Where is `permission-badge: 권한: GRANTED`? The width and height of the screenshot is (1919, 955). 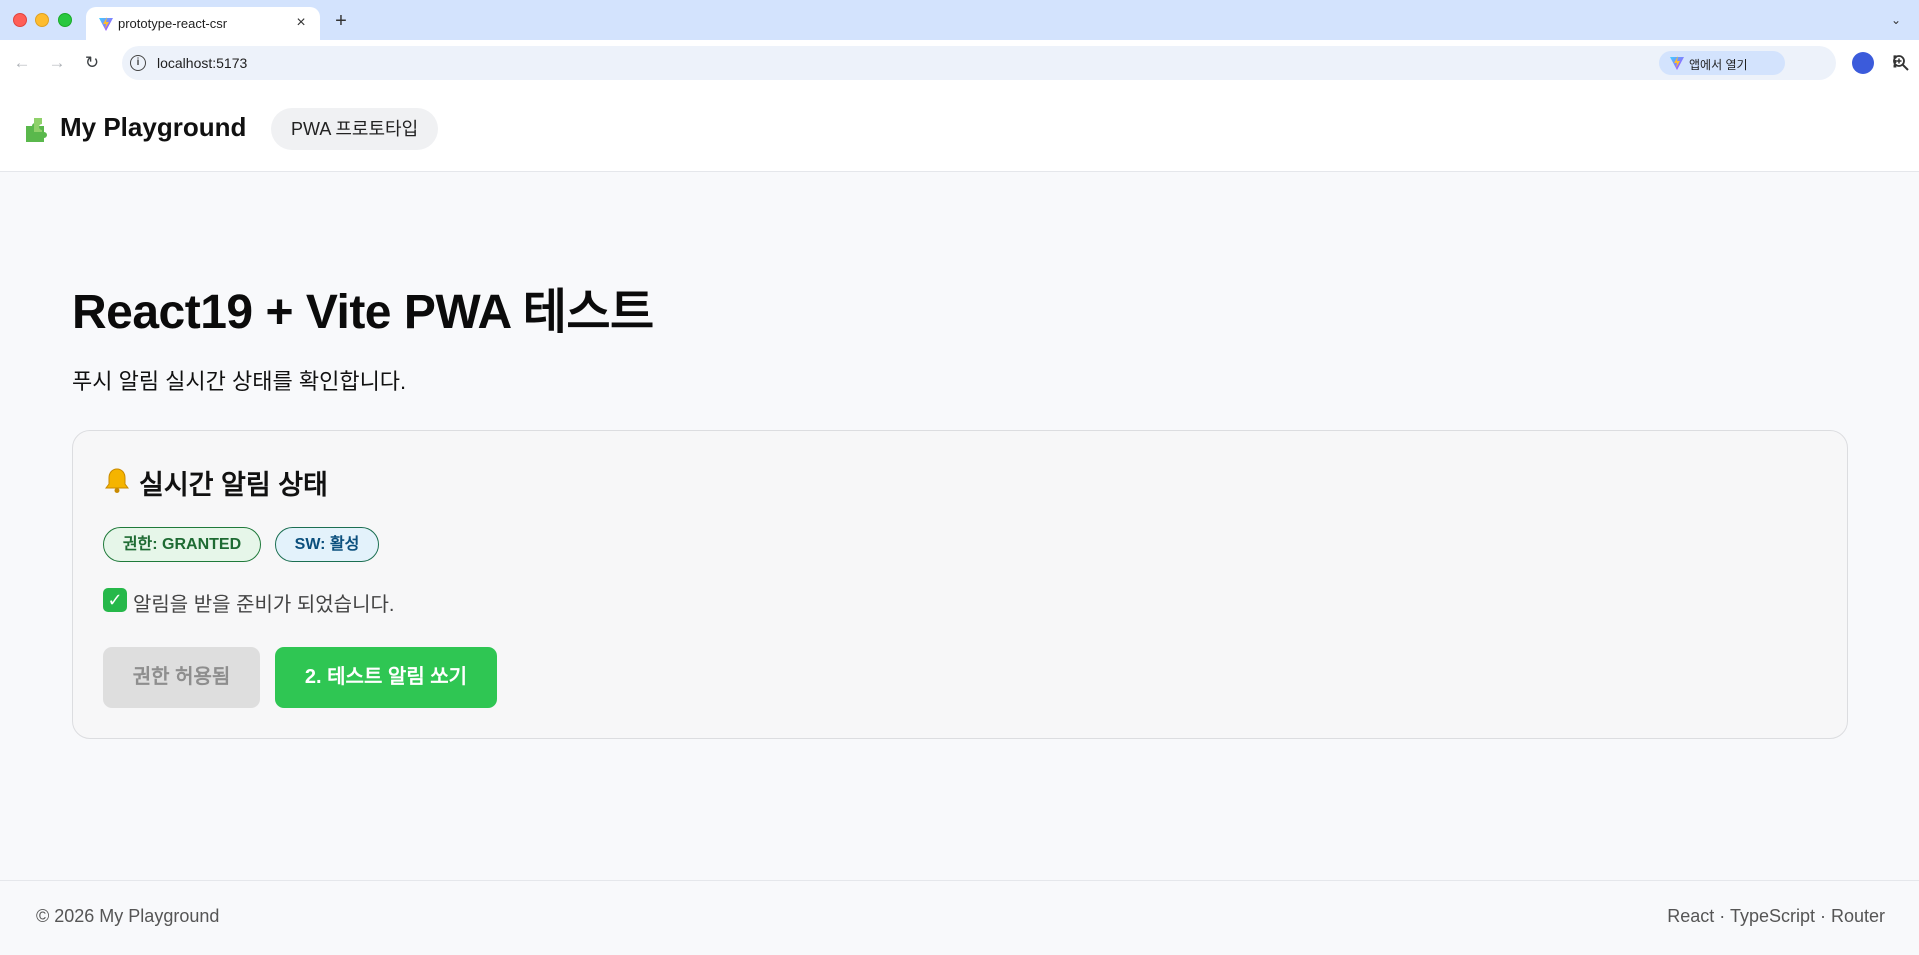 permission-badge: 권한: GRANTED is located at coordinates (182, 544).